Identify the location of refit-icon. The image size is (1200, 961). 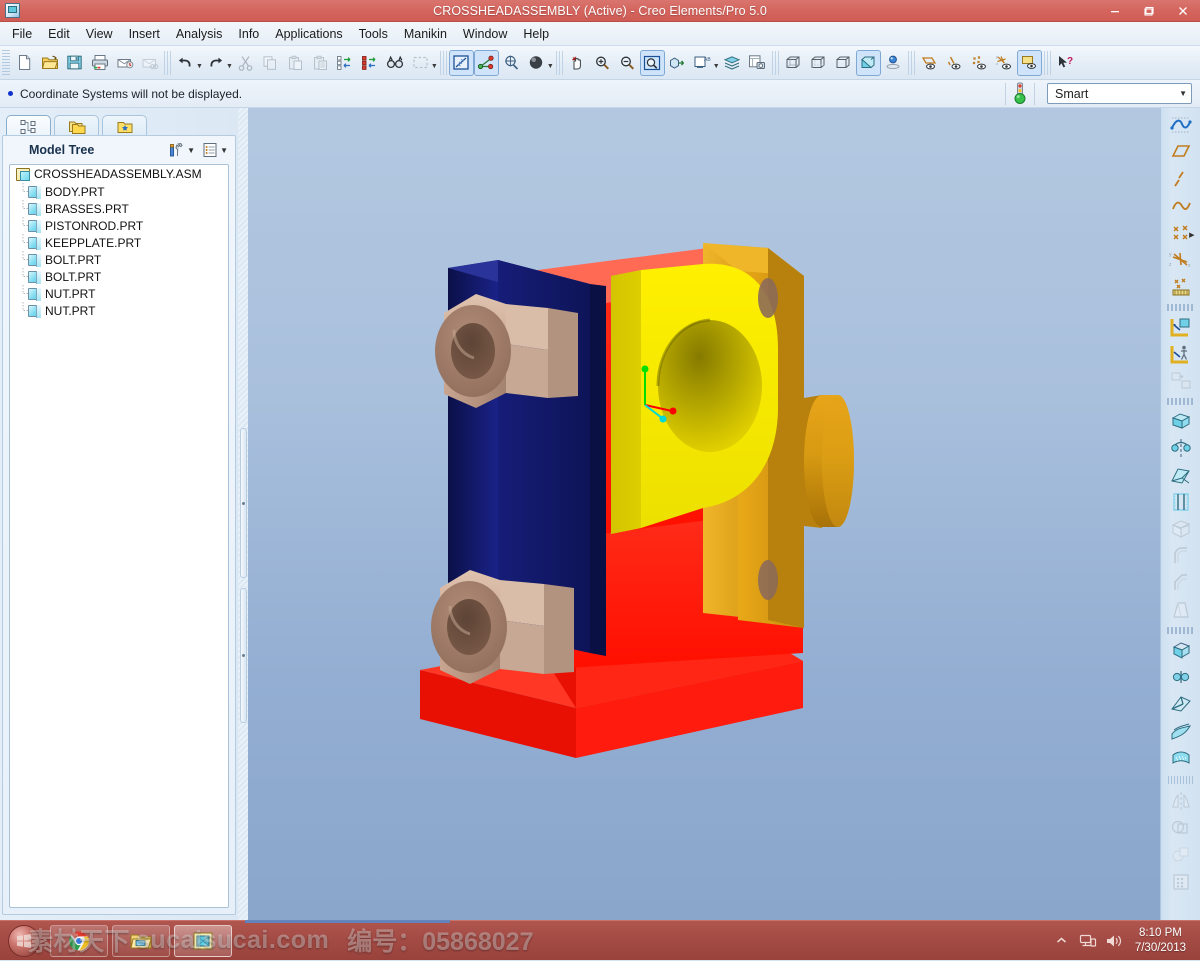
(652, 62).